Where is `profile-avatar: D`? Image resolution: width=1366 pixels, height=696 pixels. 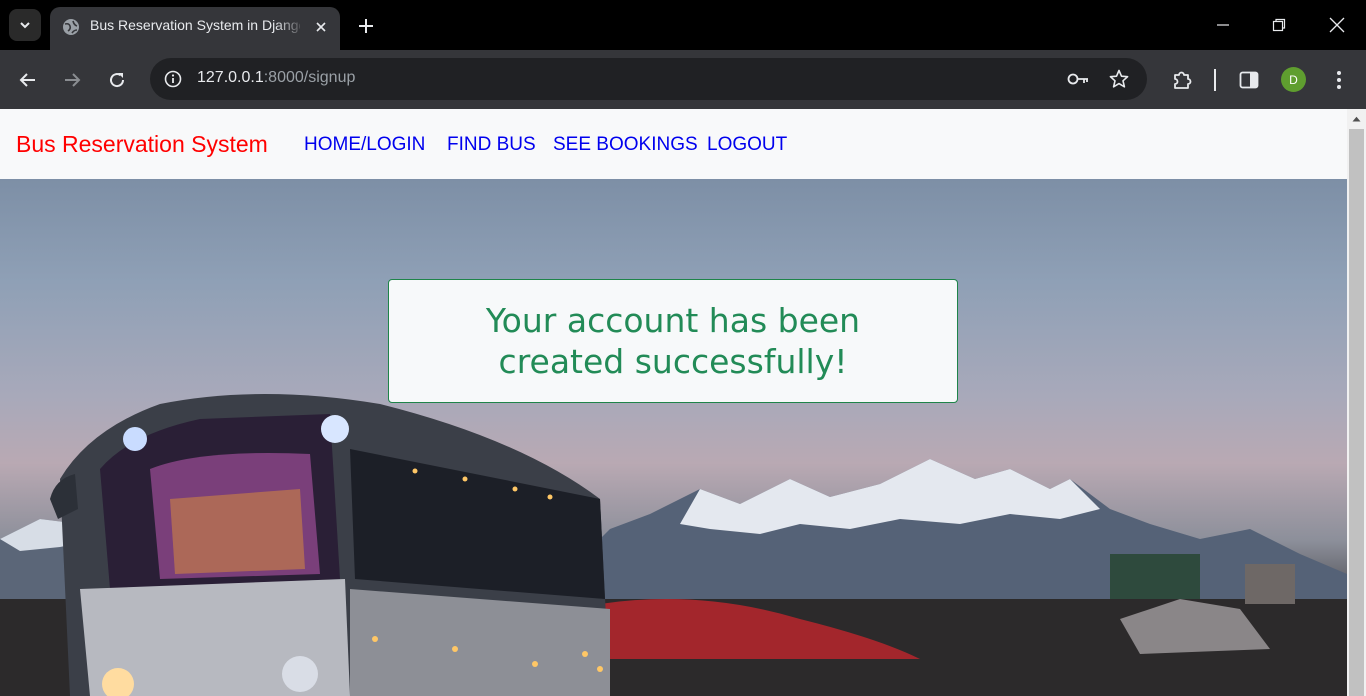 profile-avatar: D is located at coordinates (1293, 79).